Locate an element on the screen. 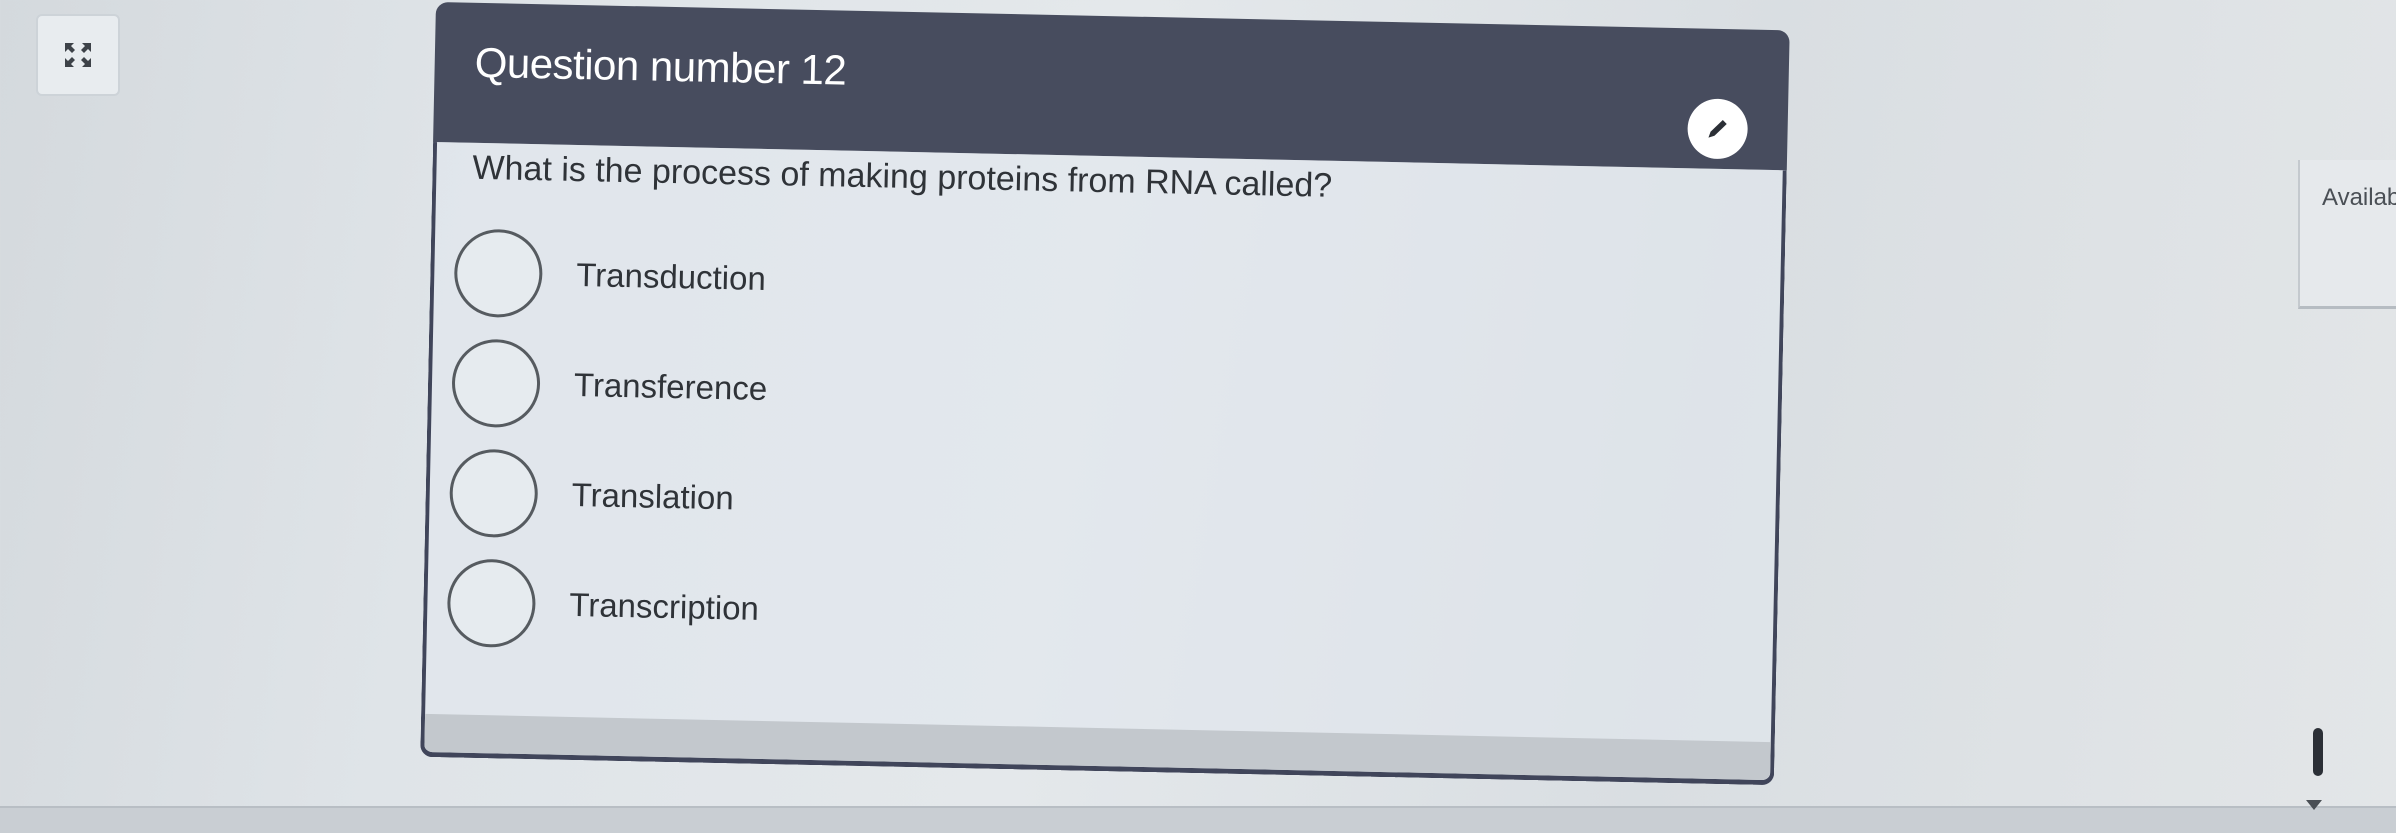 The width and height of the screenshot is (2396, 833). answer-option: Transduction is located at coordinates (610, 275).